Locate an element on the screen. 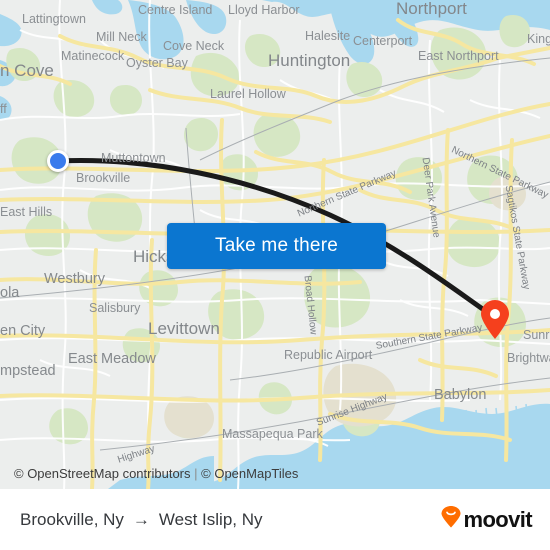 The width and height of the screenshot is (550, 550). moovit-wordmark: moovit is located at coordinates (497, 519).